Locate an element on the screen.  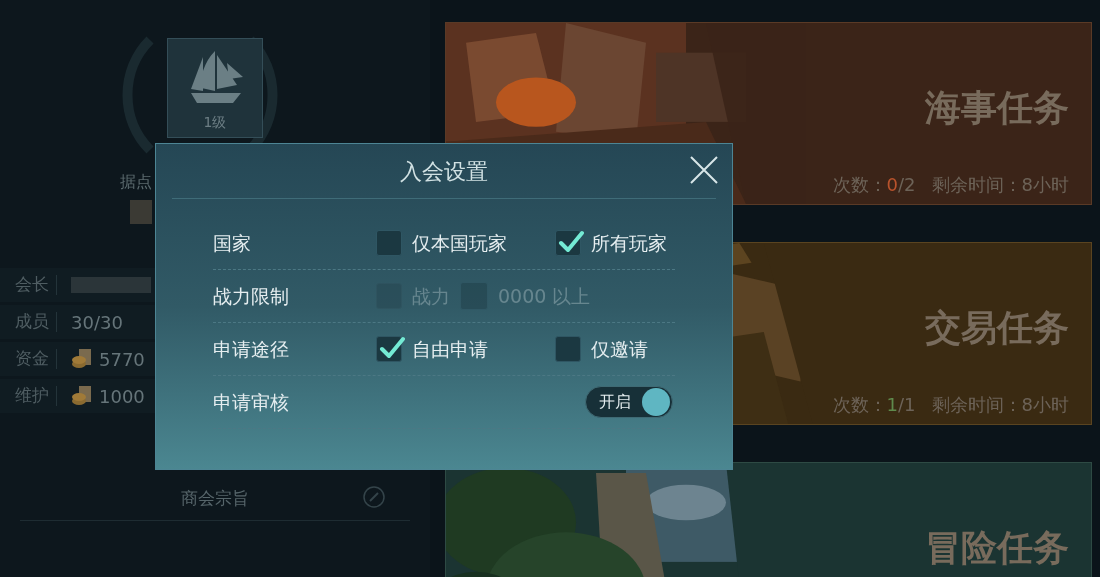
level-label: 1级 is located at coordinates (215, 122).